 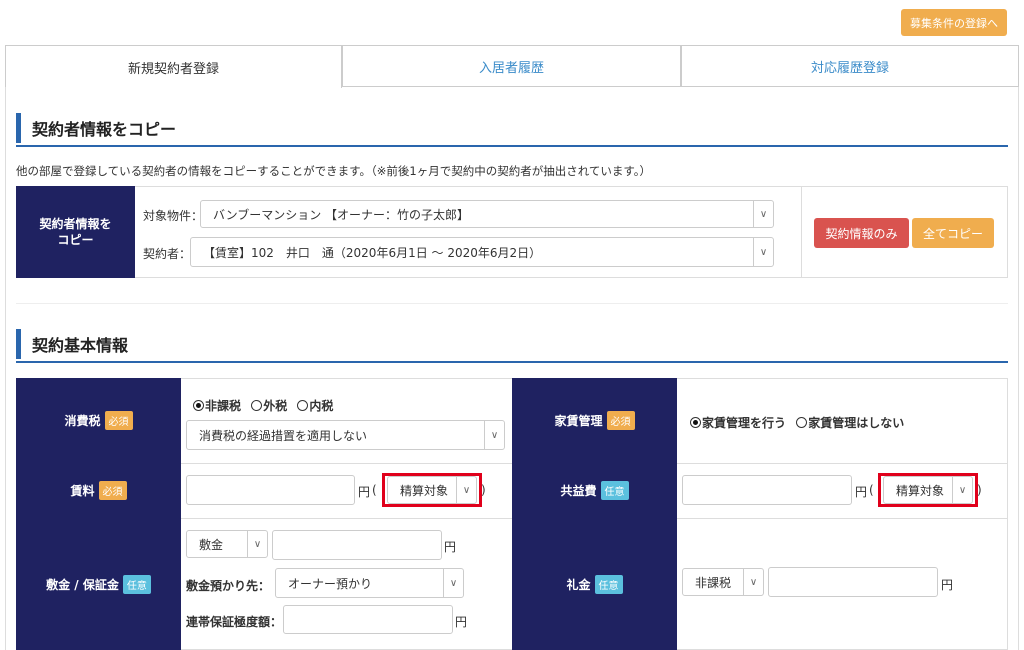 I want to click on section-title-text: 契約基本情報, so click(x=80, y=345).